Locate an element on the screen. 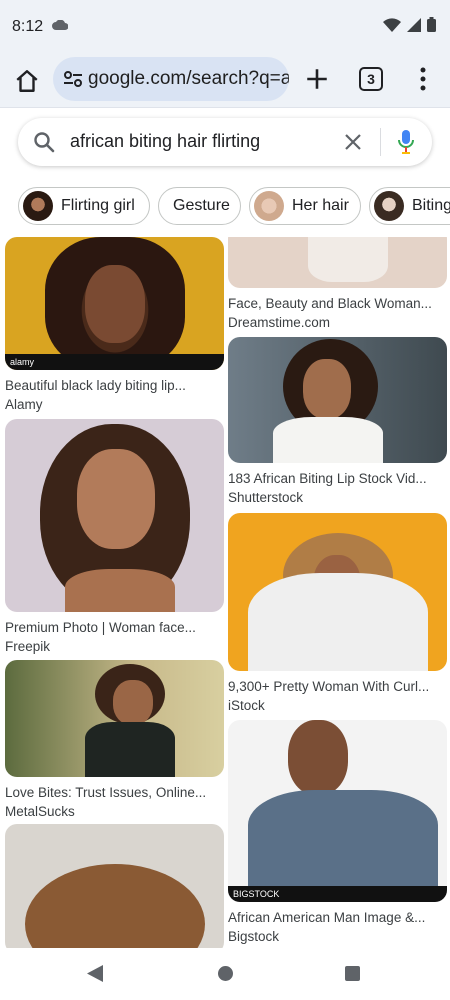 This screenshot has height=1000, width=450. chip-label: Gesture is located at coordinates (201, 205).